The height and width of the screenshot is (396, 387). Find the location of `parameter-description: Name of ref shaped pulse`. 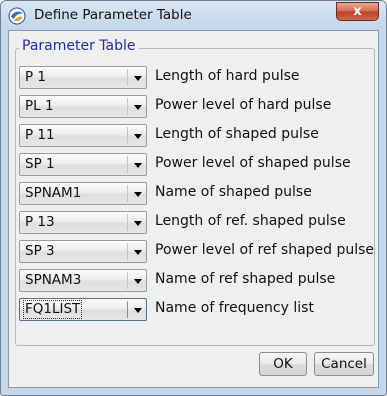

parameter-description: Name of ref shaped pulse is located at coordinates (245, 279).